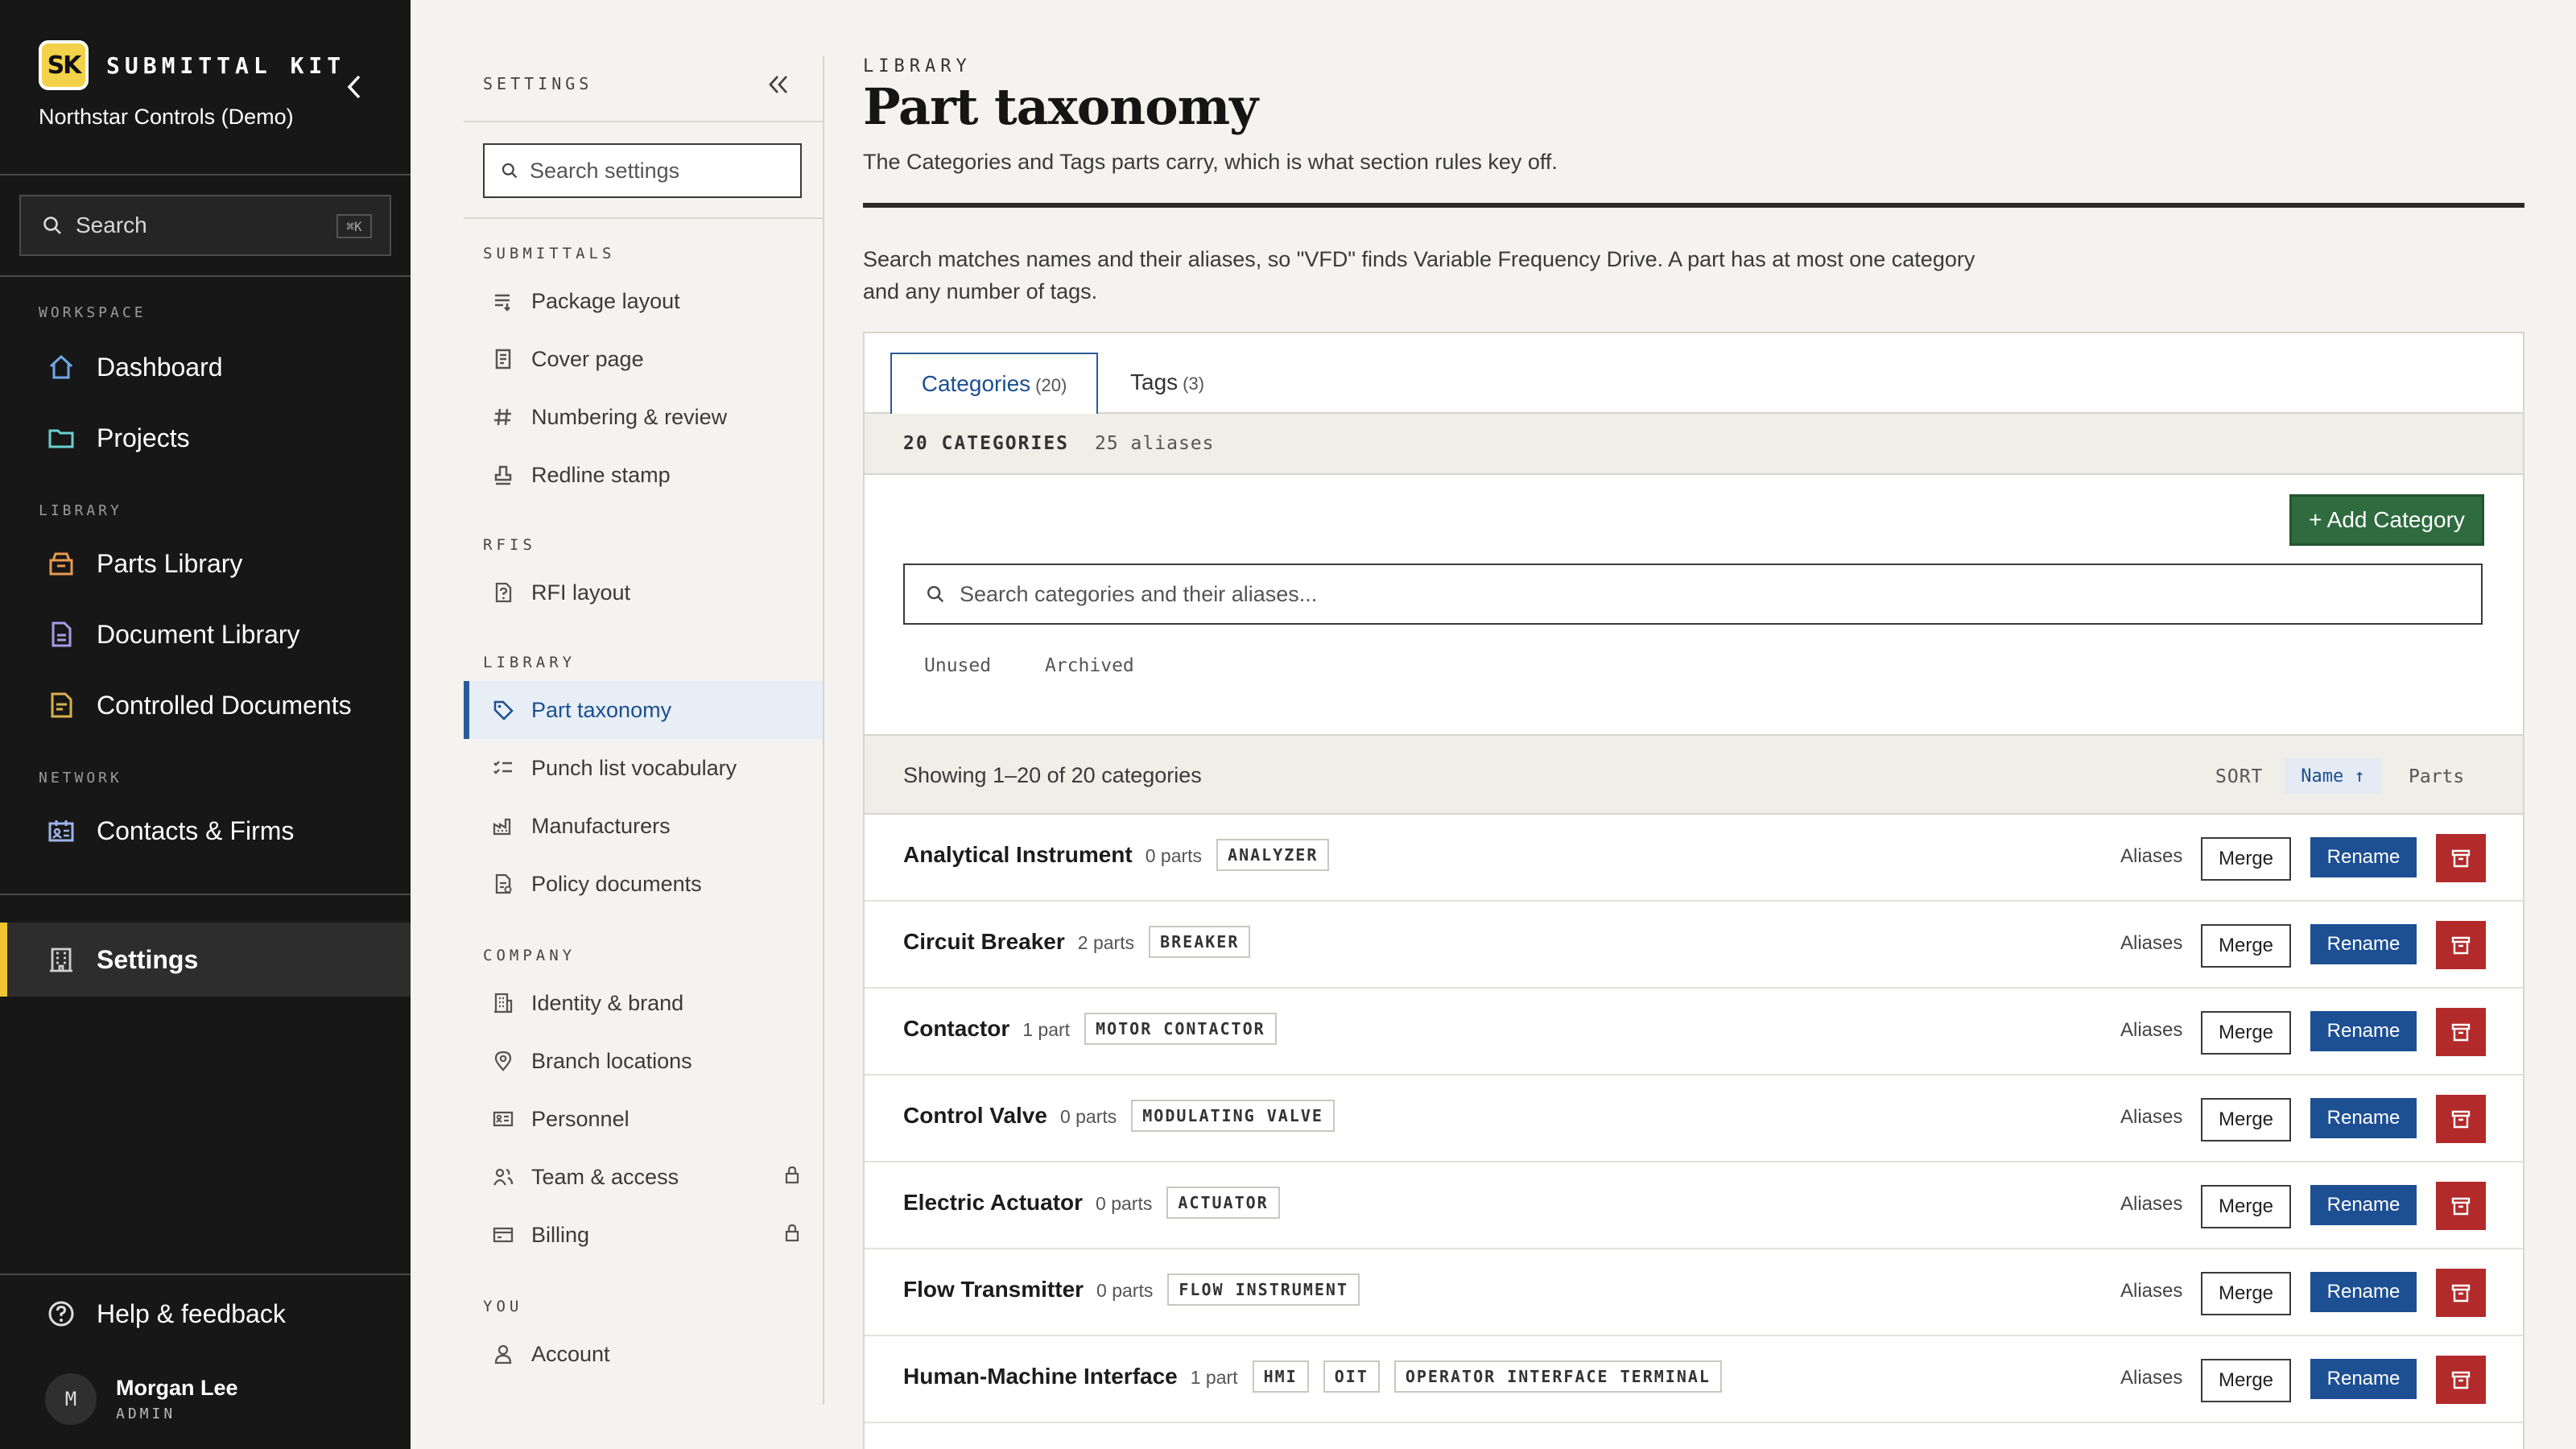  I want to click on settings-item-package-layout: Package layout, so click(643, 301).